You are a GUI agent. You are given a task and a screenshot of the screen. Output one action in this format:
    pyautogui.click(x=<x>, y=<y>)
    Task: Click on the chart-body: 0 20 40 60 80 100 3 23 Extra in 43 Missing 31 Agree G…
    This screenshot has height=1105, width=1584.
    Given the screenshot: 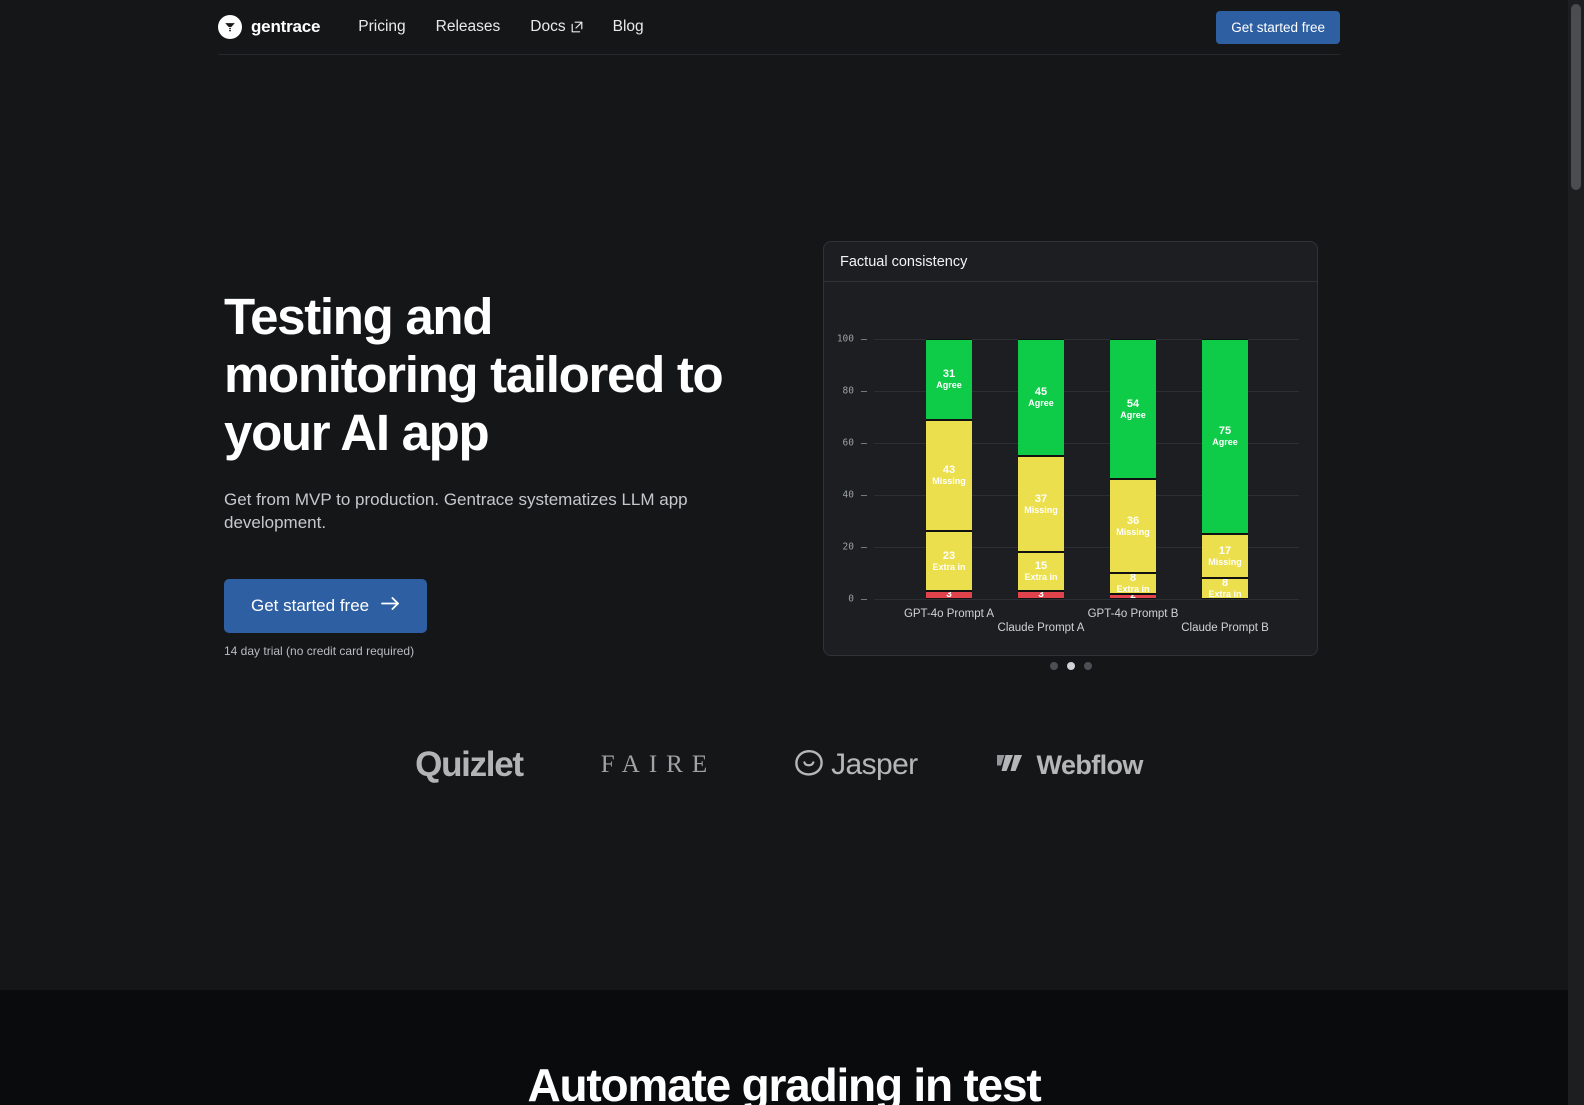 What is the action you would take?
    pyautogui.click(x=1070, y=468)
    